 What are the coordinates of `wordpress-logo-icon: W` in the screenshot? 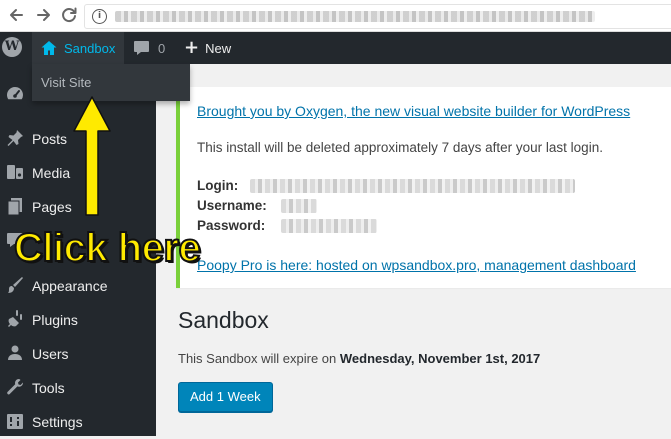 It's located at (12, 47).